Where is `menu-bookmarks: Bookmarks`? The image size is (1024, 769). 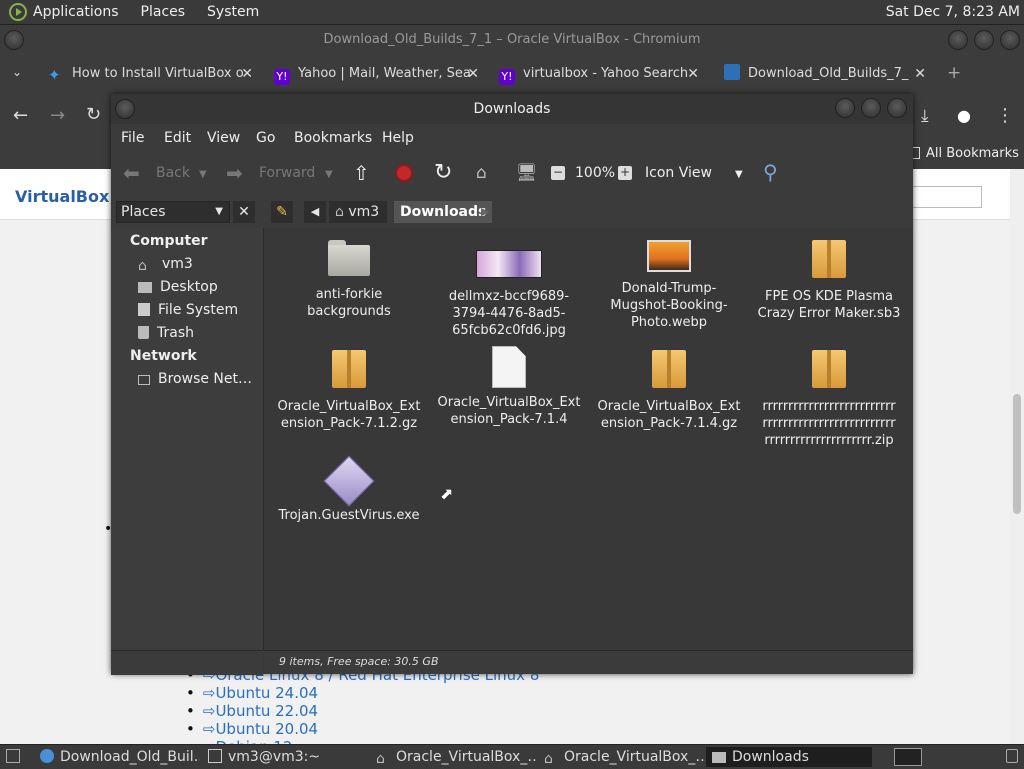 menu-bookmarks: Bookmarks is located at coordinates (333, 138).